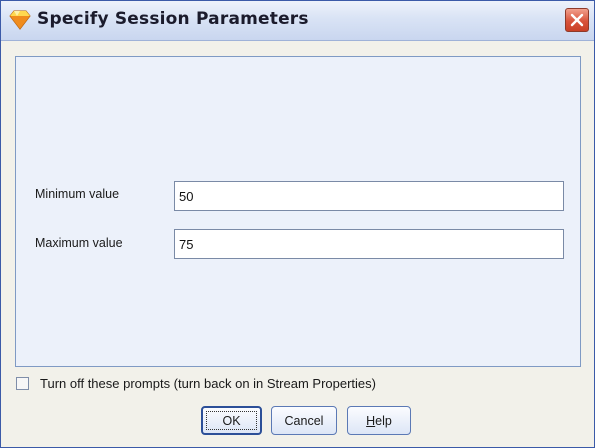 The height and width of the screenshot is (448, 595). Describe the element at coordinates (173, 19) in the screenshot. I see `dialog-title: Specify Session Parameters` at that location.